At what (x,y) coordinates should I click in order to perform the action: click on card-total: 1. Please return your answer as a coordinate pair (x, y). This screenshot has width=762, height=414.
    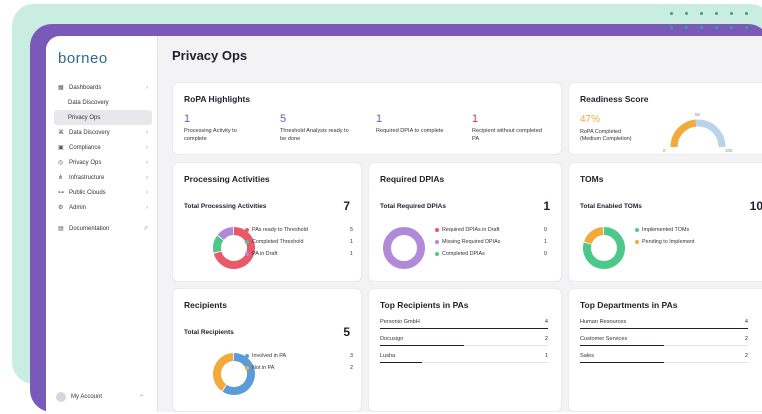
    Looking at the image, I should click on (546, 206).